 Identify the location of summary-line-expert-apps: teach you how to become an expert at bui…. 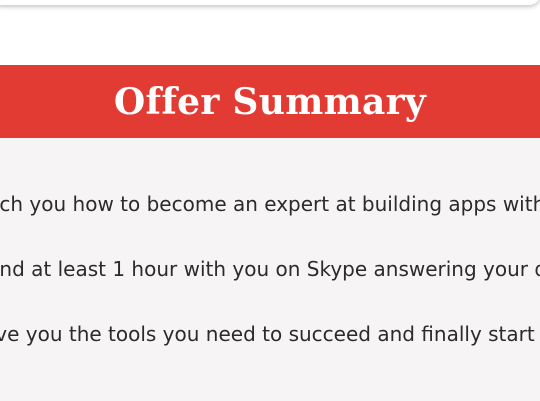
(270, 204).